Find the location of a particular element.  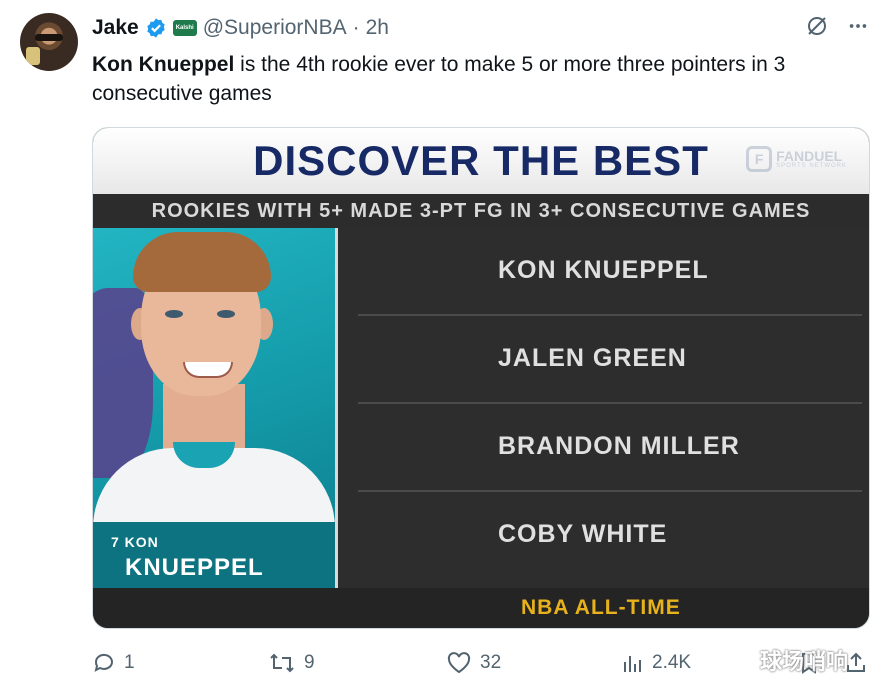

repost-count: 9 is located at coordinates (309, 662).